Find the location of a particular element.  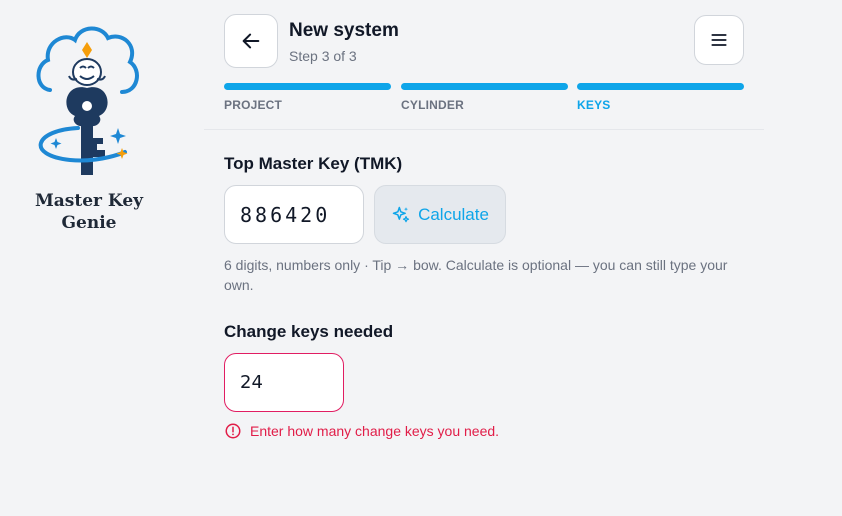

tmk-input: 886420 is located at coordinates (294, 214).